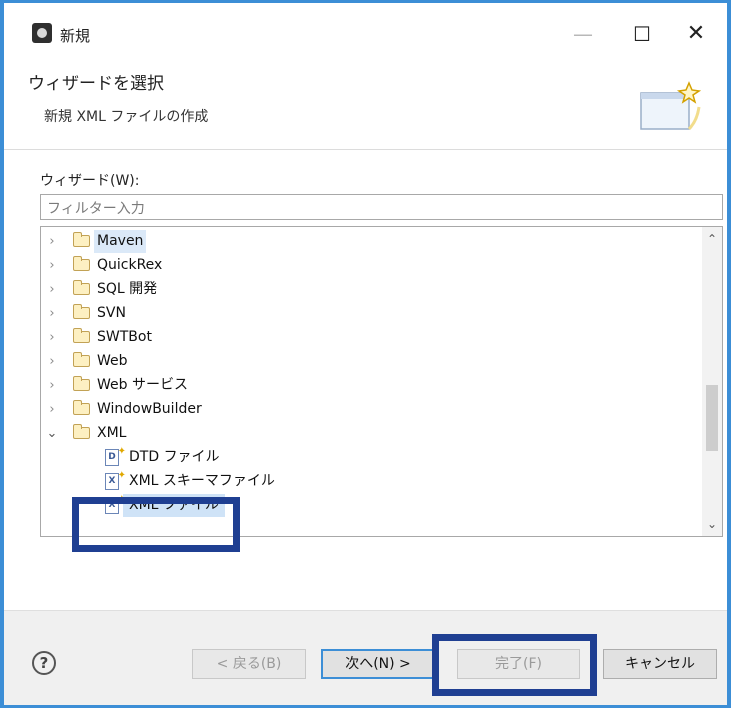  Describe the element at coordinates (381, 207) in the screenshot. I see `filter-input: フィルター入力` at that location.